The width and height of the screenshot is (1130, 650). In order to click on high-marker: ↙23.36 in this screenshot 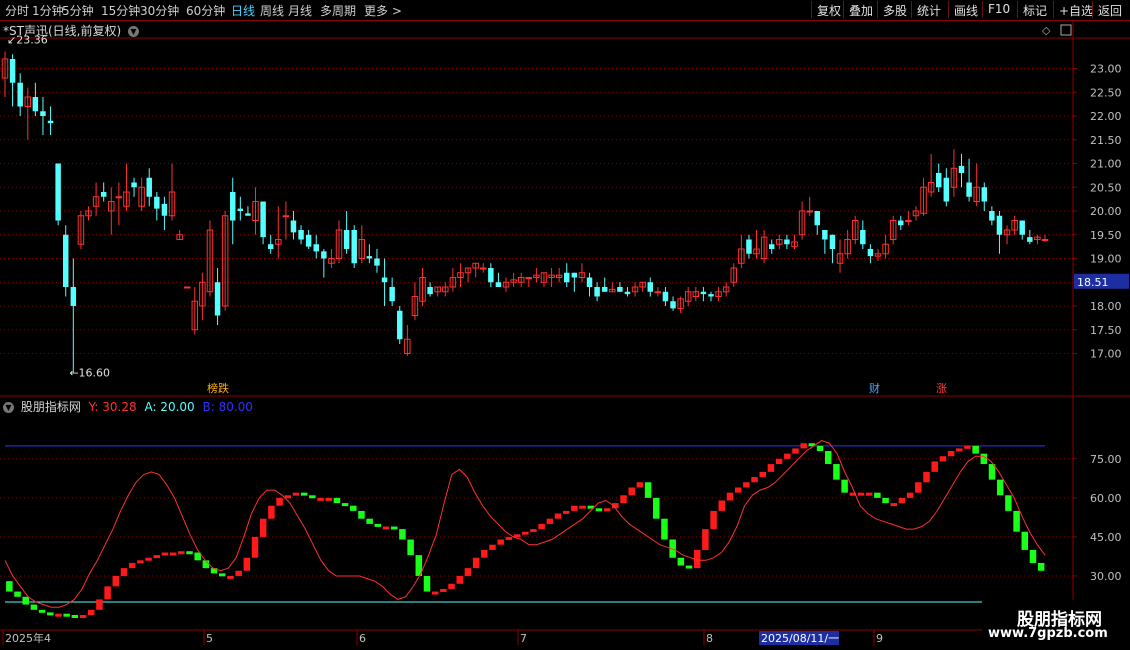, I will do `click(27, 39)`.